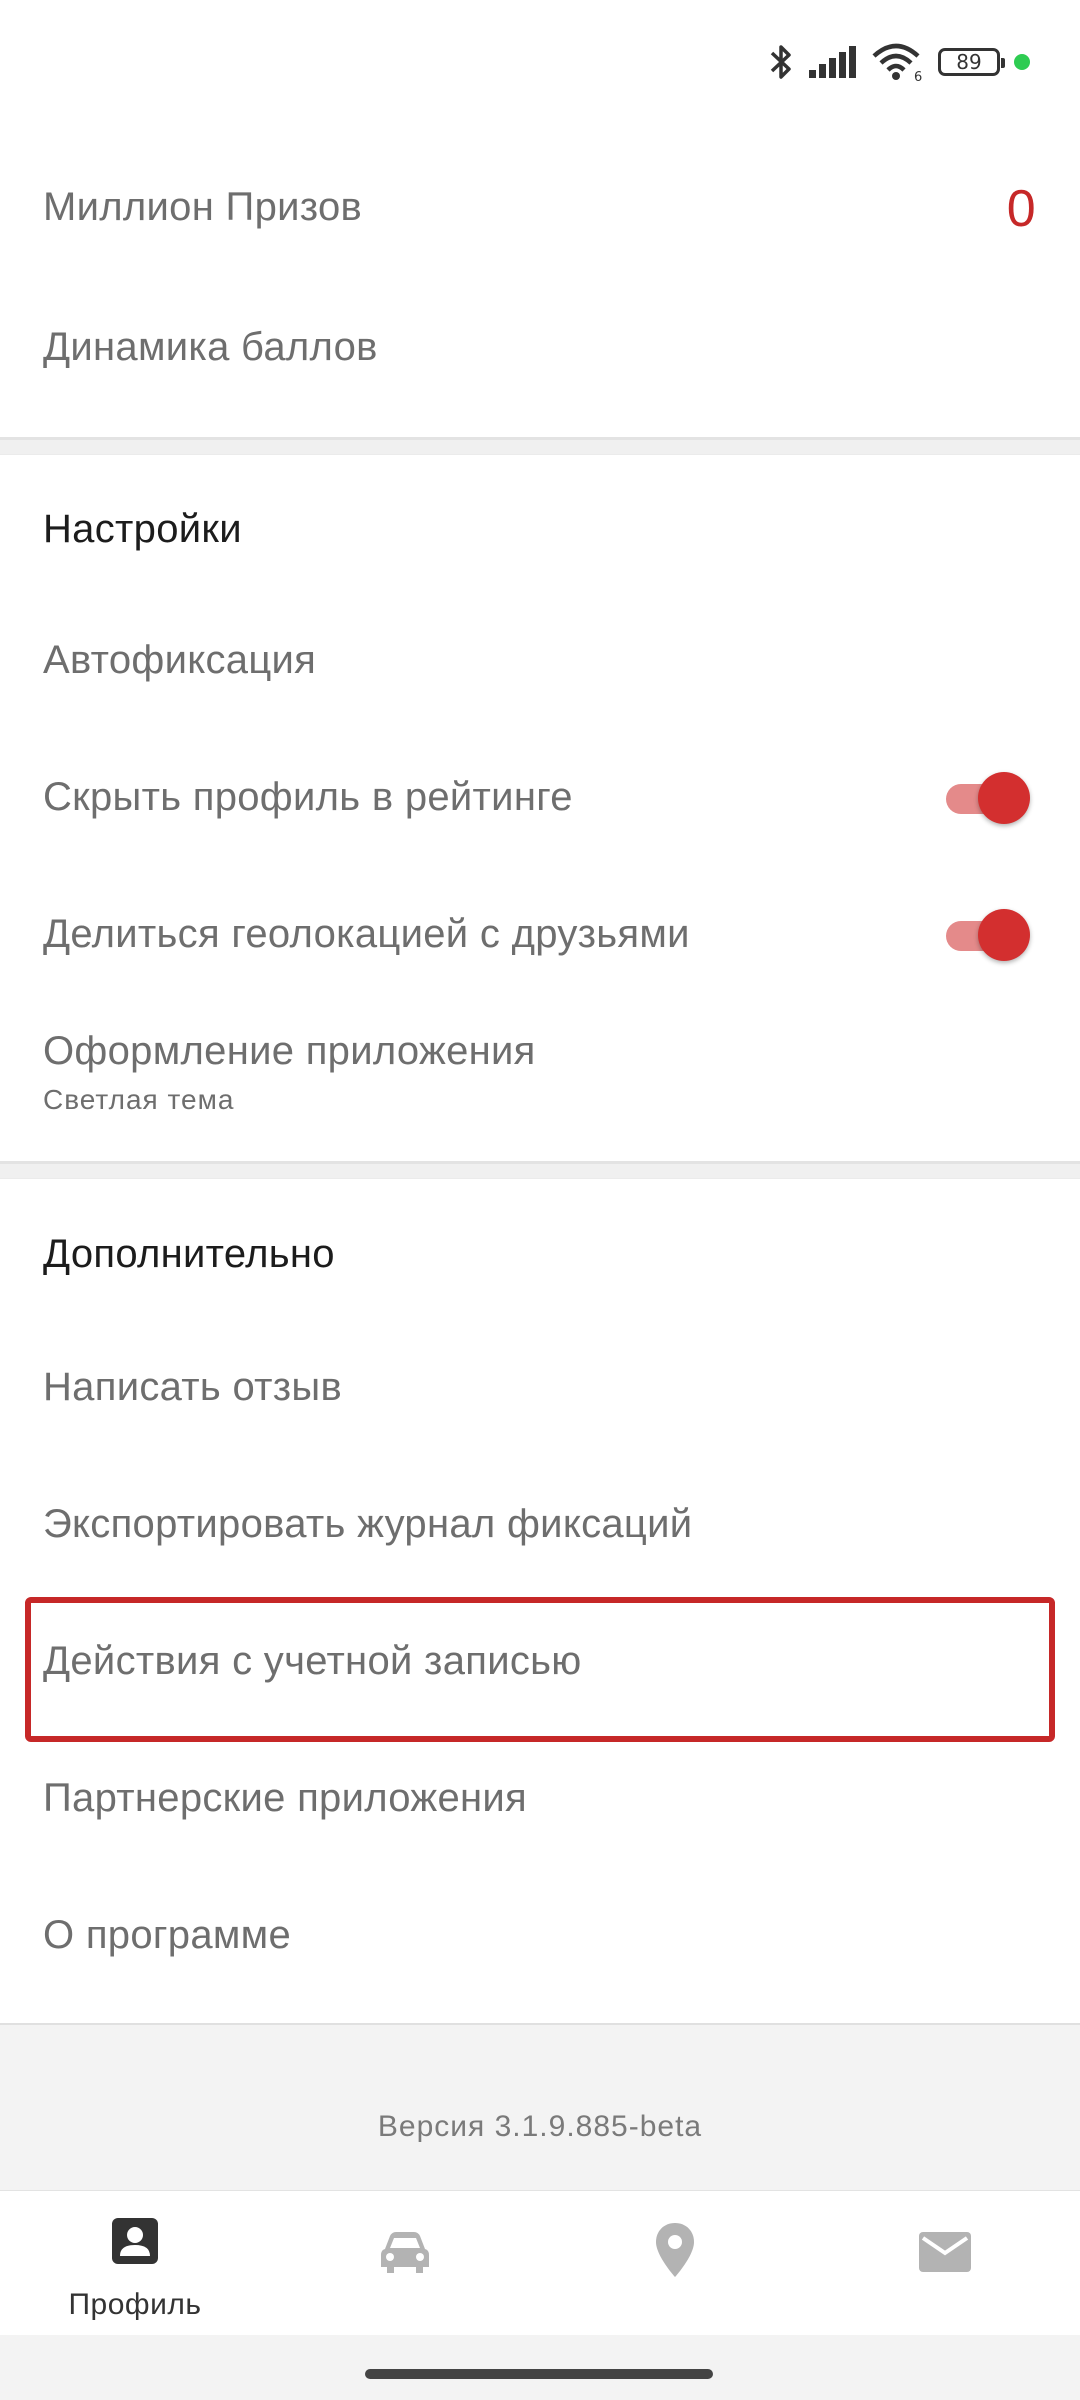 Image resolution: width=1080 pixels, height=2400 pixels. I want to click on partner-apps-label: Партнерские приложения, so click(285, 1798).